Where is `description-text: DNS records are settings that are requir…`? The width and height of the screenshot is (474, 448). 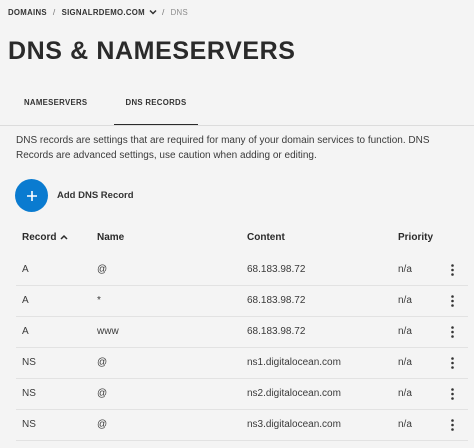
description-text: DNS records are settings that are requir… is located at coordinates (223, 148).